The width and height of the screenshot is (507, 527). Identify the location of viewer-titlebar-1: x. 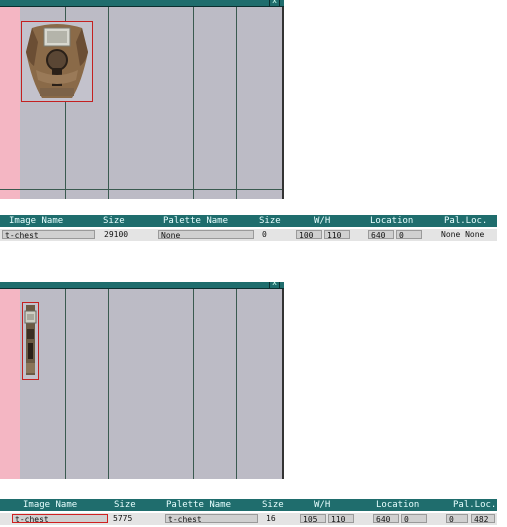
(142, 3).